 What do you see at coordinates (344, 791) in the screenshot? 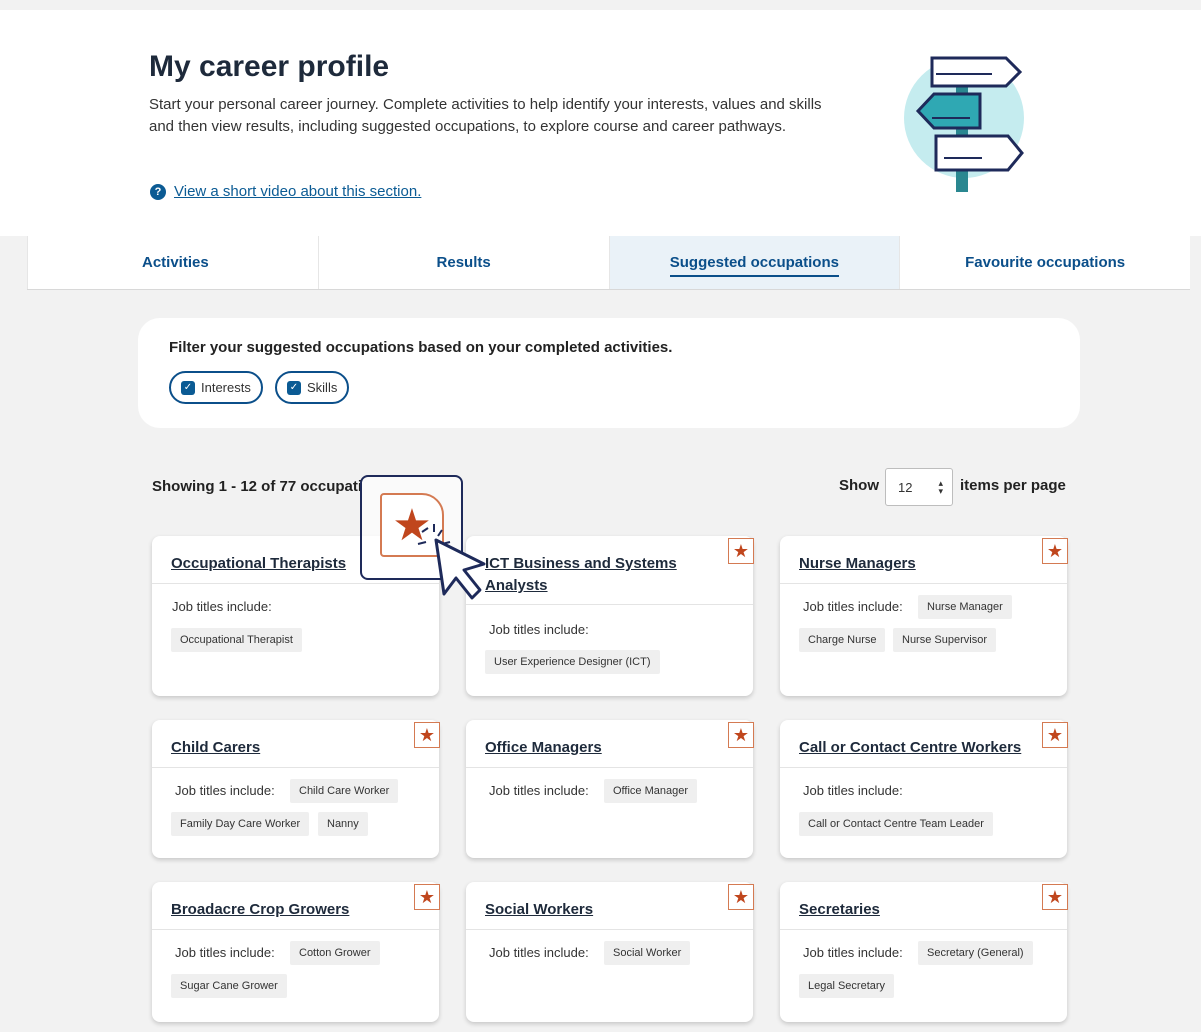
I see `job-title-tag: Child Care Worker` at bounding box center [344, 791].